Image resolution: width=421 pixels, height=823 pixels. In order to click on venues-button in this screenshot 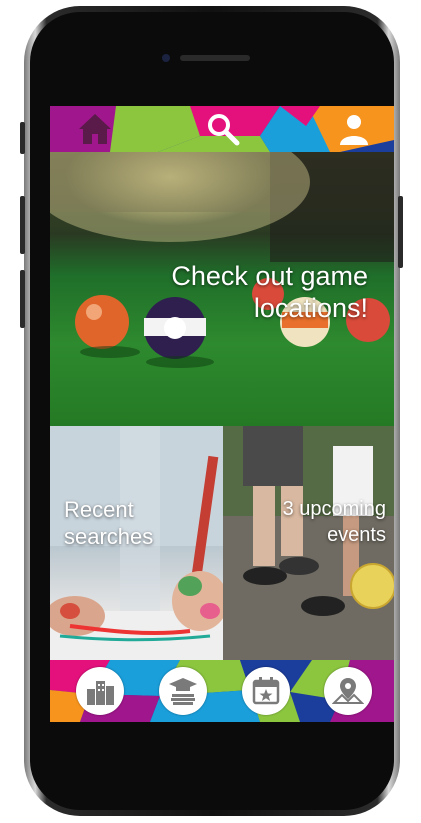, I will do `click(100, 691)`.